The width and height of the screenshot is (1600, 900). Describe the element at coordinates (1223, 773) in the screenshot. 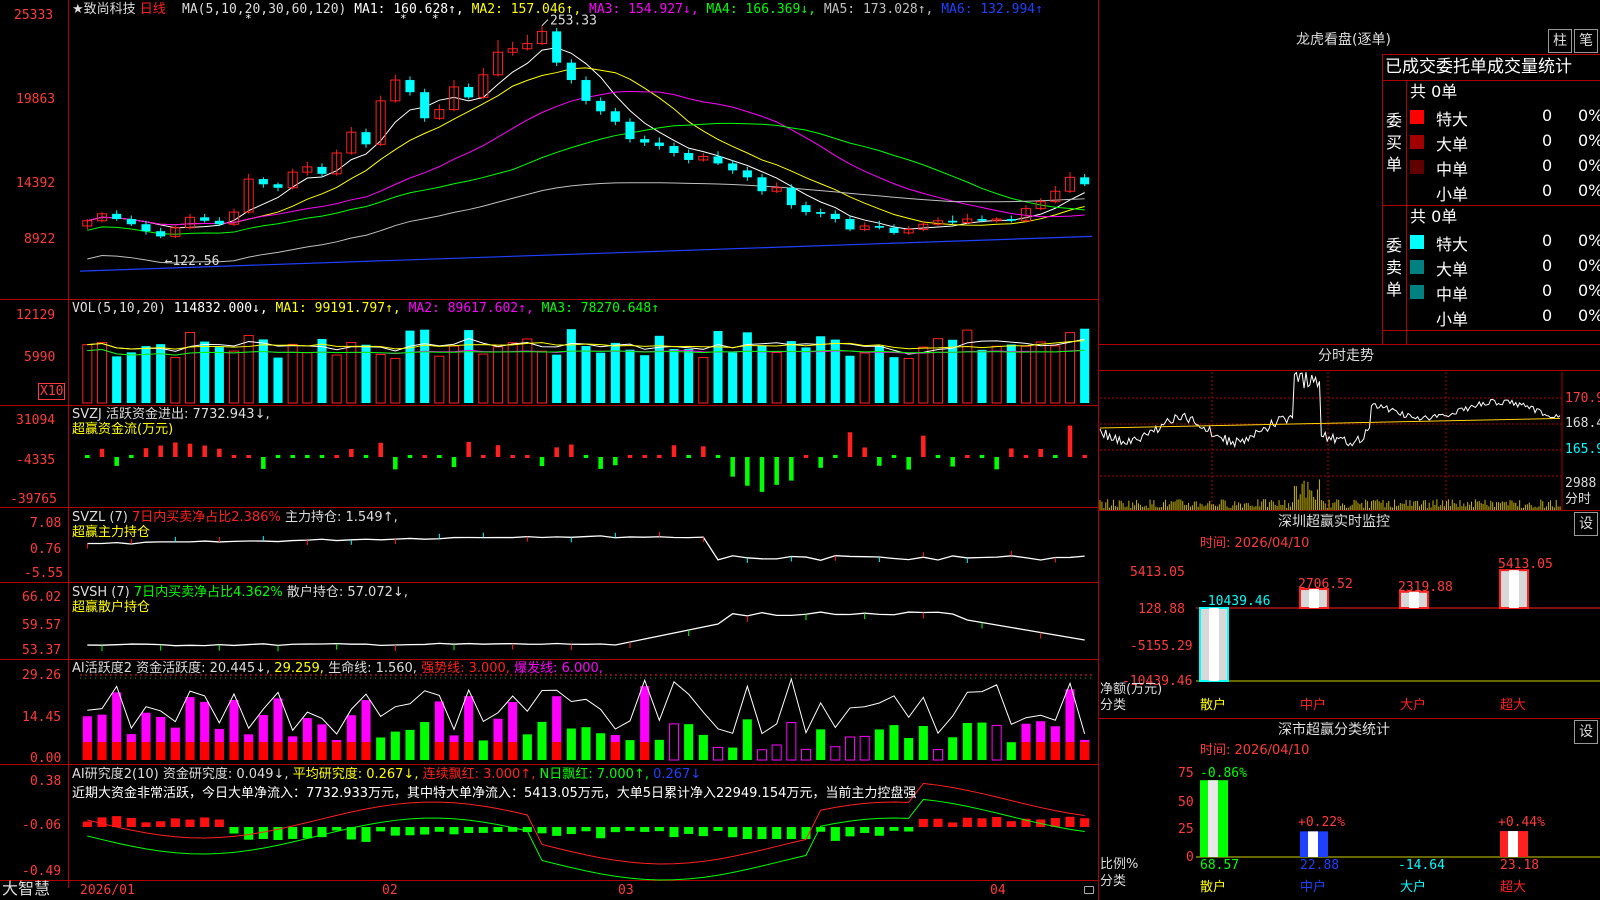

I see `class-change: -0.86%` at that location.